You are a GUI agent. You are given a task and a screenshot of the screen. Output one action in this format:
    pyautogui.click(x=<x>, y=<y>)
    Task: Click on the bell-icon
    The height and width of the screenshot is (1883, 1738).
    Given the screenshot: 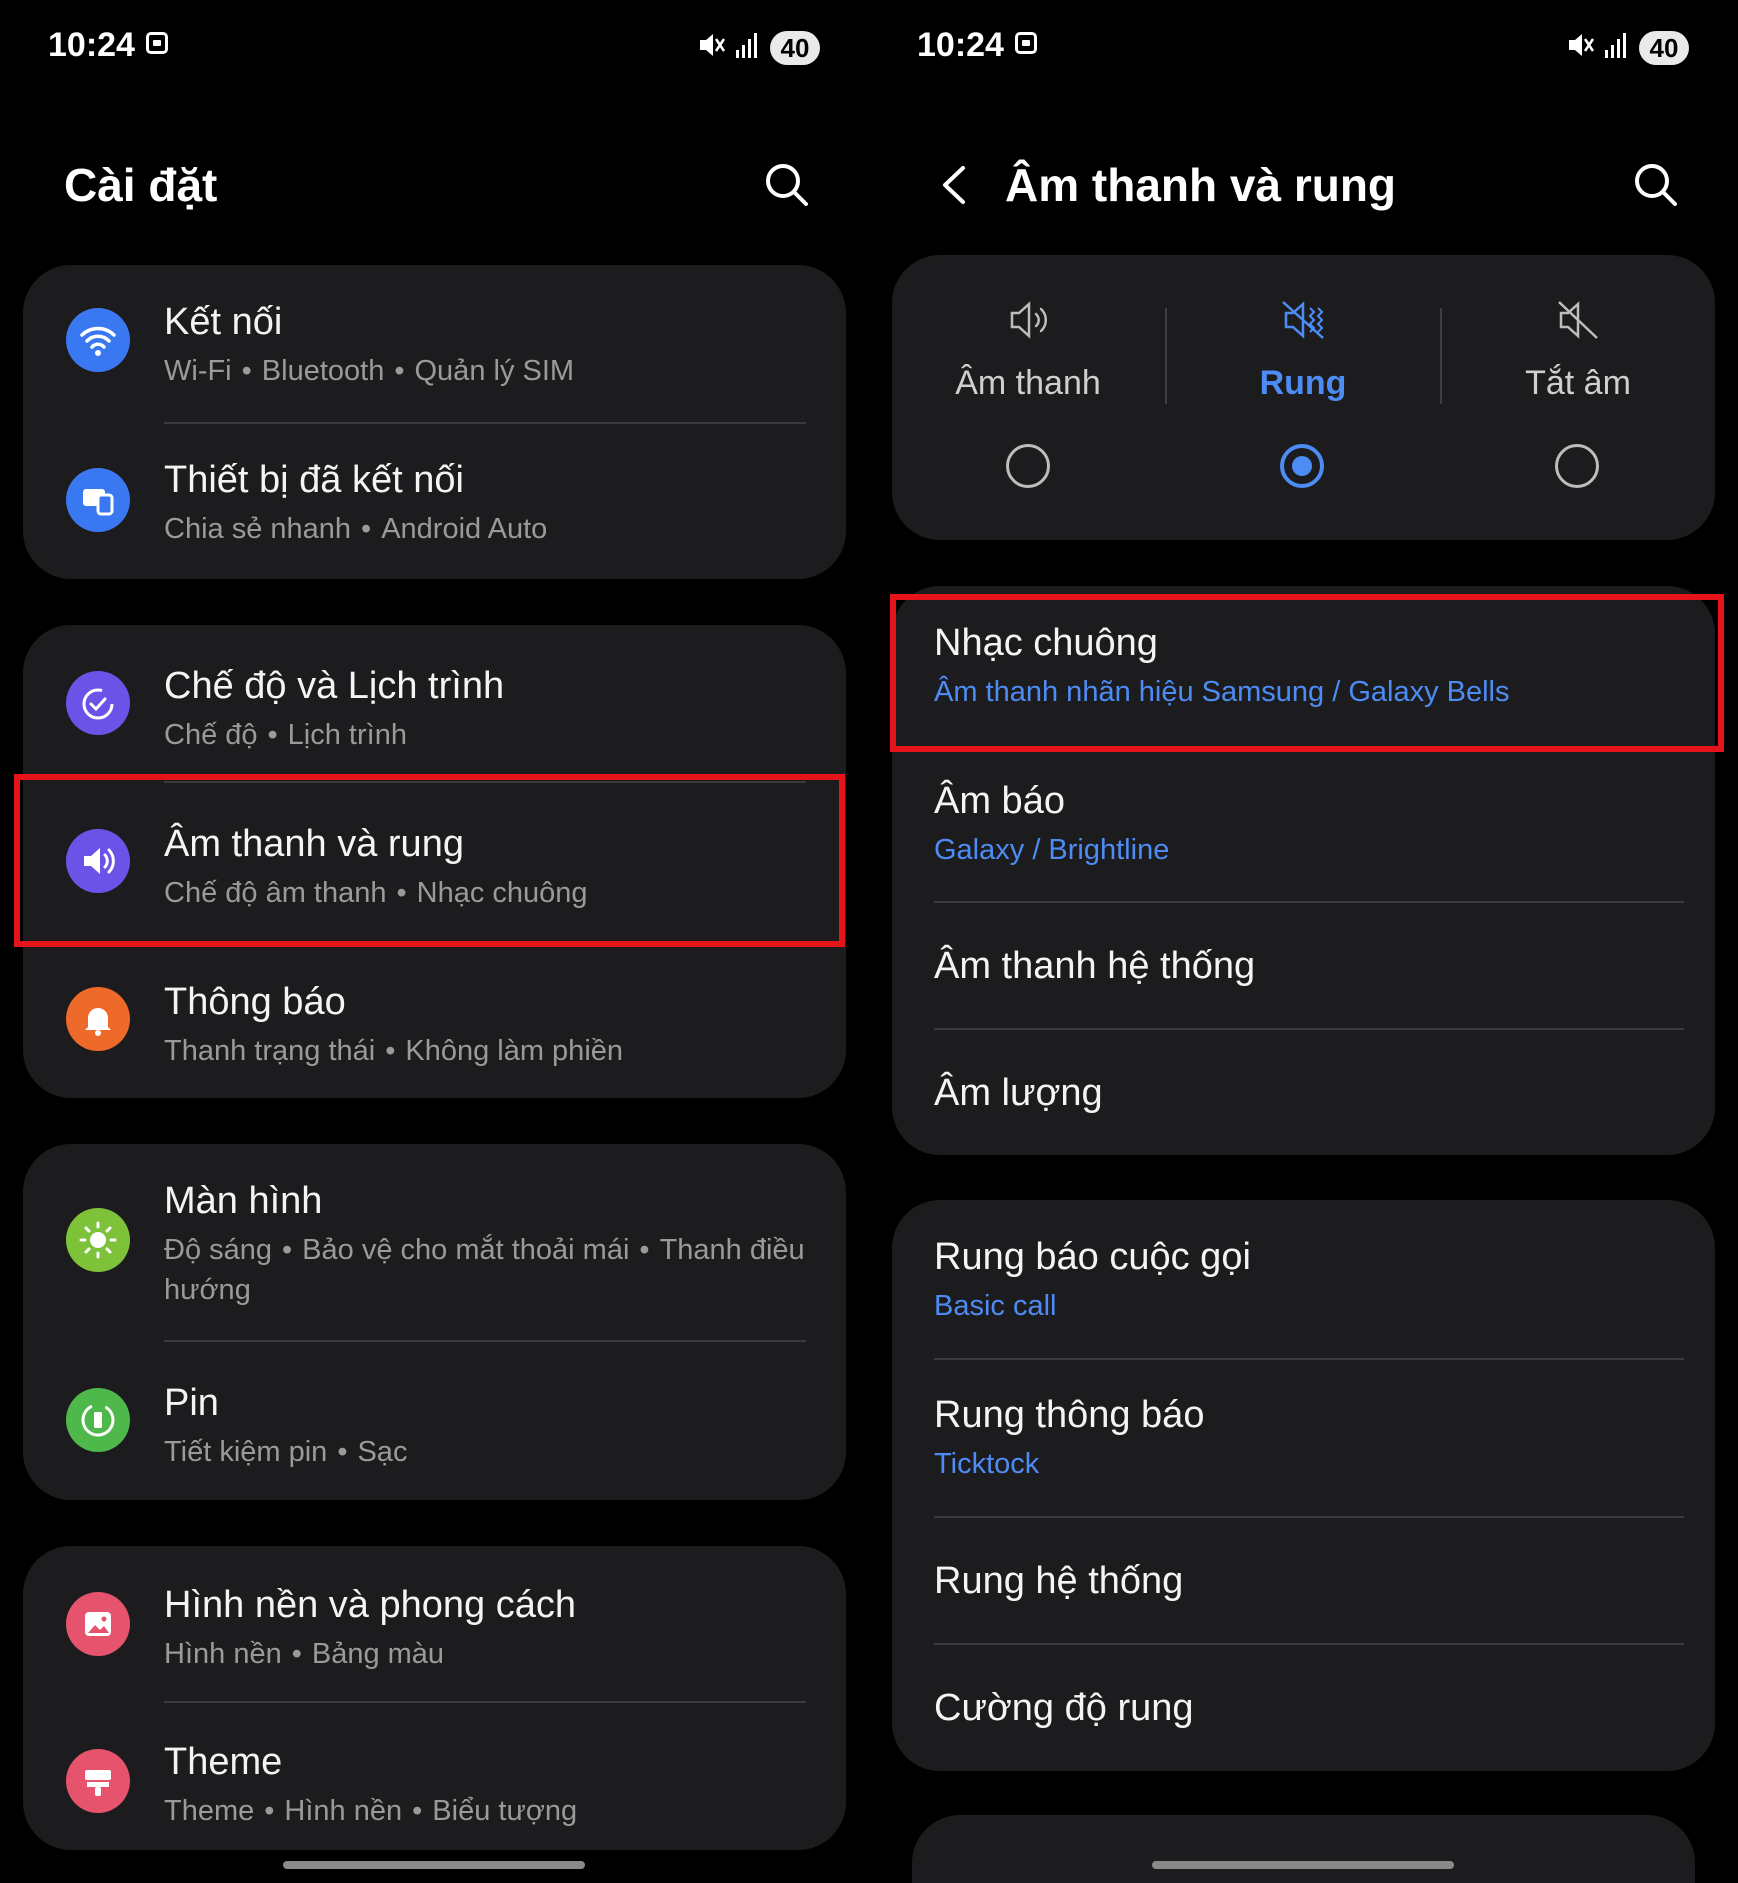 What is the action you would take?
    pyautogui.click(x=98, y=1019)
    